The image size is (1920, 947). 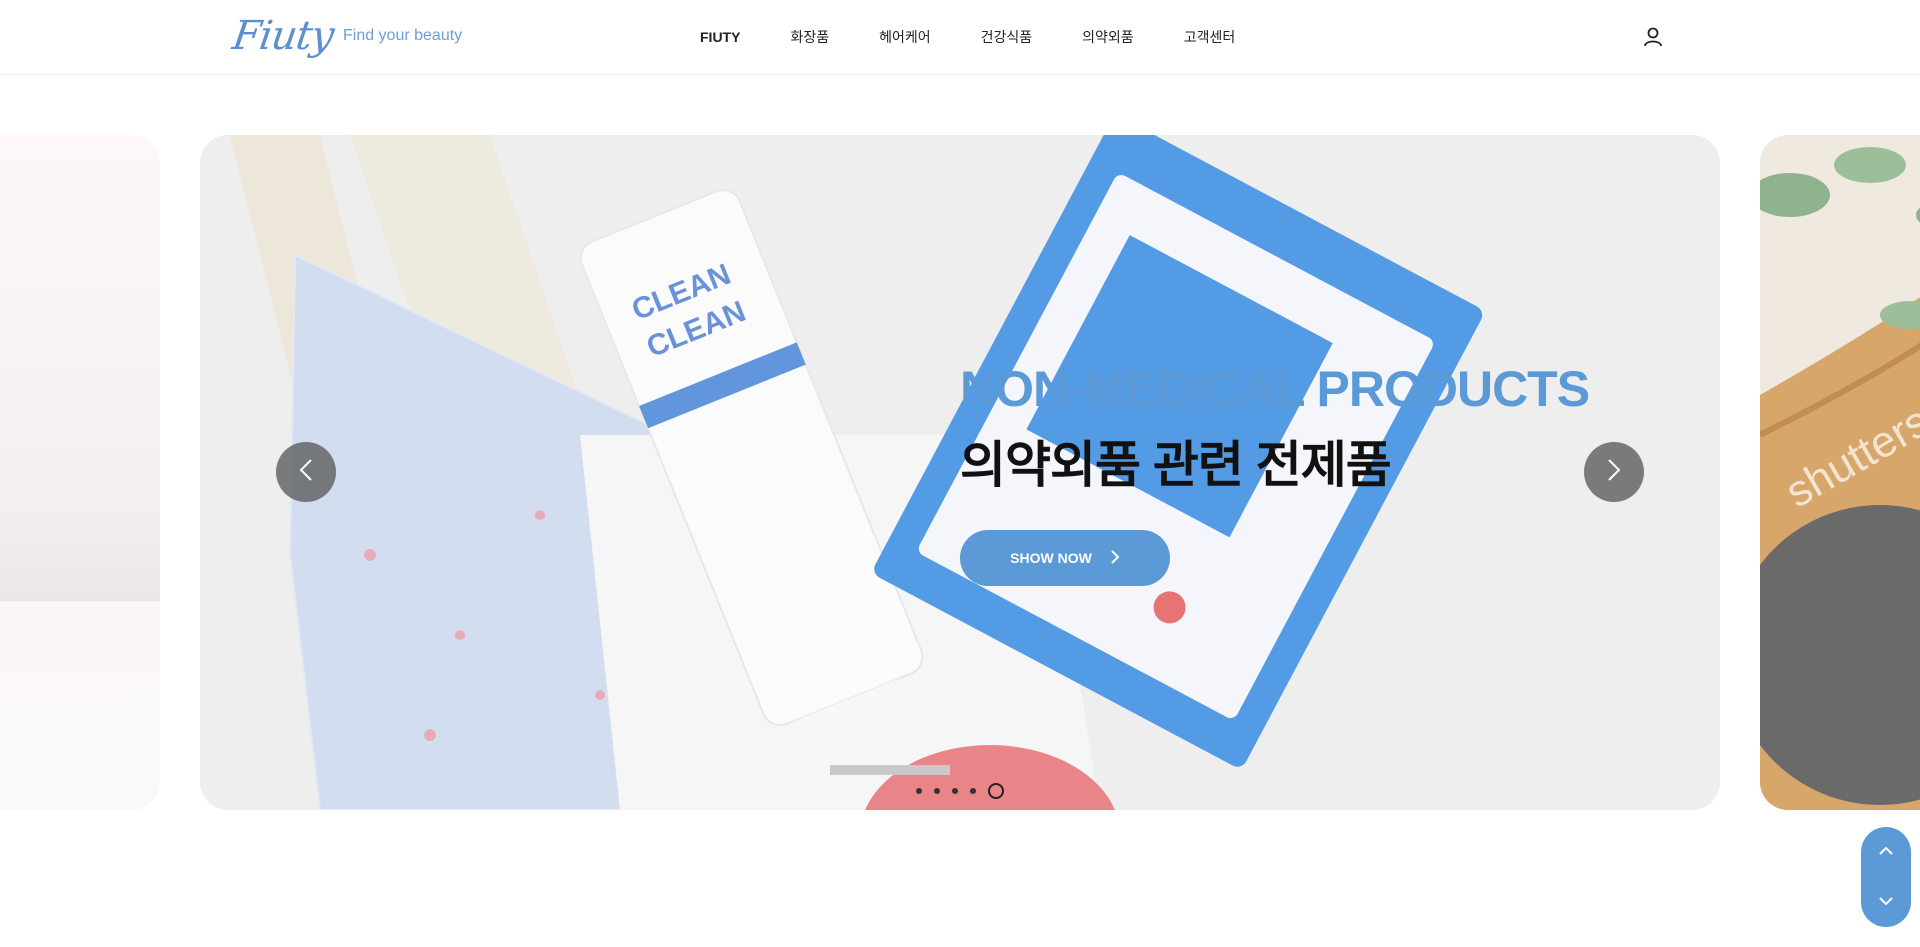 What do you see at coordinates (1007, 37) in the screenshot?
I see `nav-item-health-food: 건강식품` at bounding box center [1007, 37].